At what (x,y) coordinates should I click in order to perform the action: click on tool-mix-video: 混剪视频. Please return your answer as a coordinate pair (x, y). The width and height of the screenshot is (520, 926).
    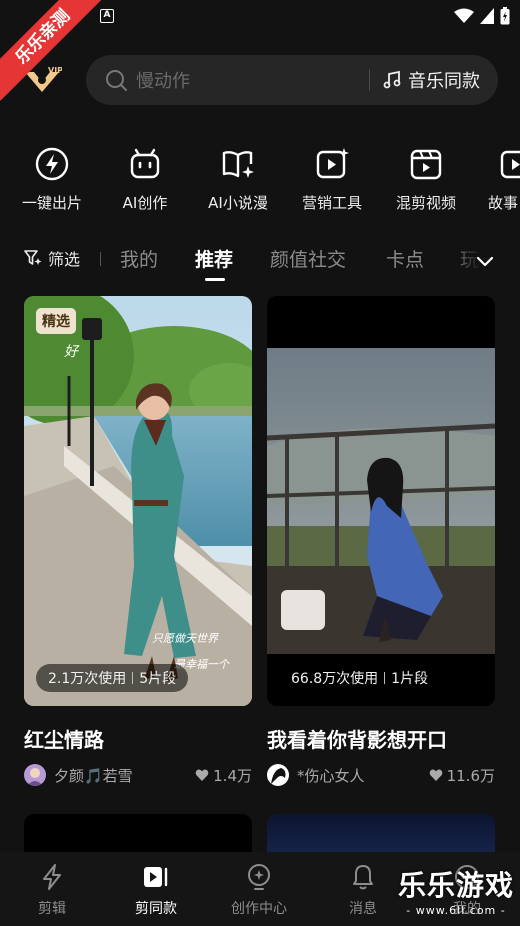
    Looking at the image, I should click on (426, 179).